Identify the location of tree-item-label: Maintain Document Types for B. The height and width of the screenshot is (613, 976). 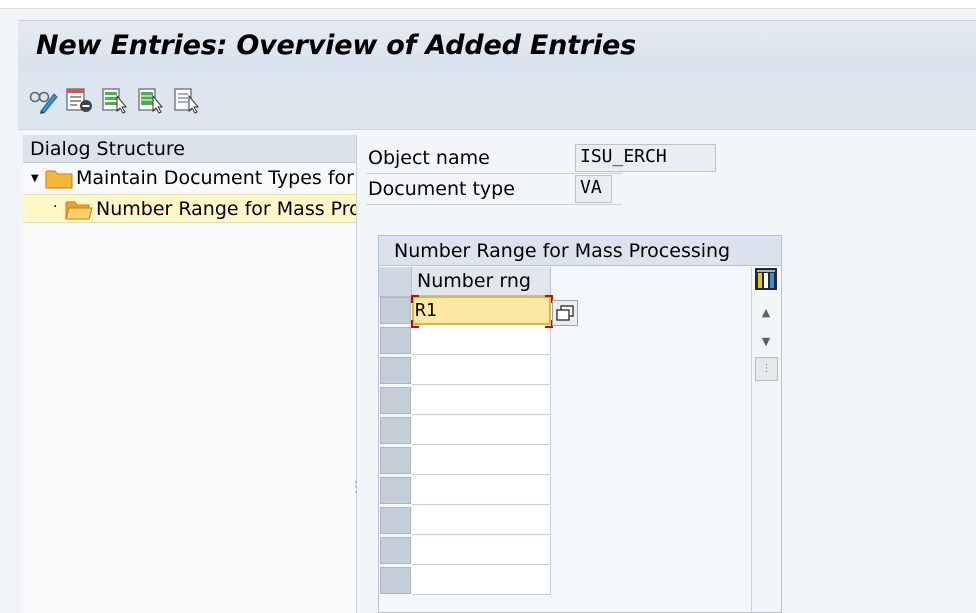
(216, 178).